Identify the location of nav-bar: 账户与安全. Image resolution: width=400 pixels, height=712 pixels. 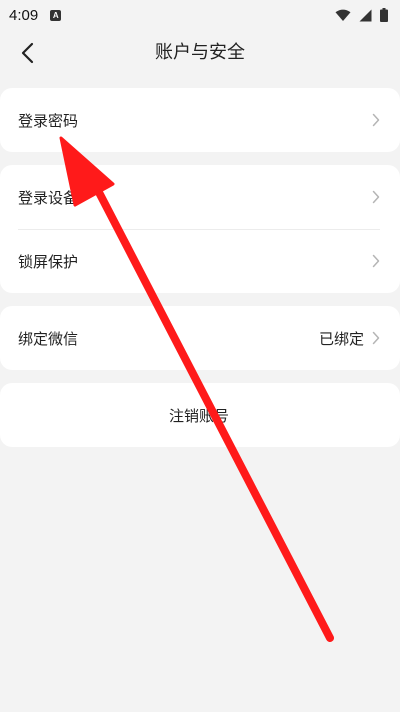
(200, 53).